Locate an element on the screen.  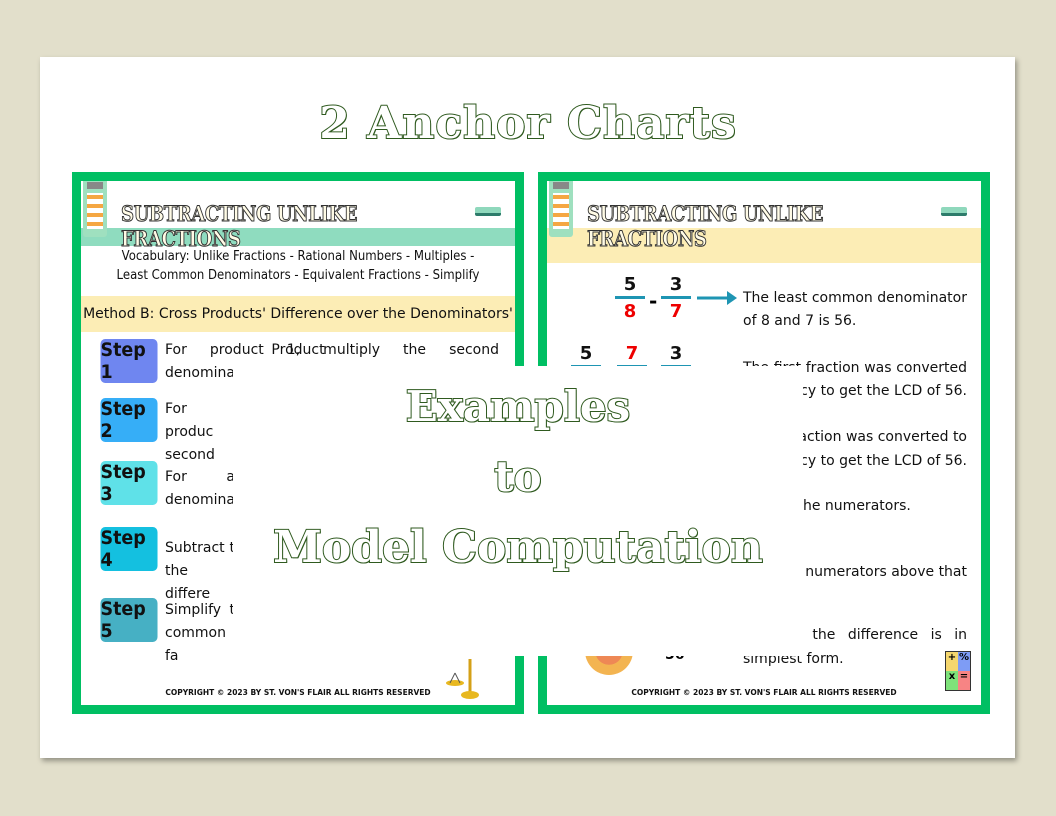
step-3-text: For a denominato is located at coordinates (207, 488).